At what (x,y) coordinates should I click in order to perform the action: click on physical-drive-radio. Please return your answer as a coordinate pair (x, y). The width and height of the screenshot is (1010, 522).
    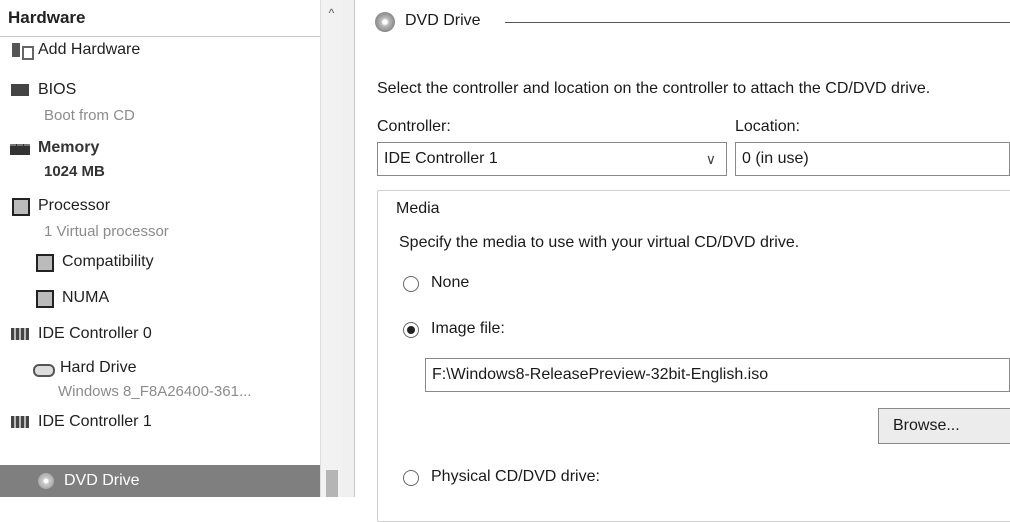
    Looking at the image, I should click on (411, 478).